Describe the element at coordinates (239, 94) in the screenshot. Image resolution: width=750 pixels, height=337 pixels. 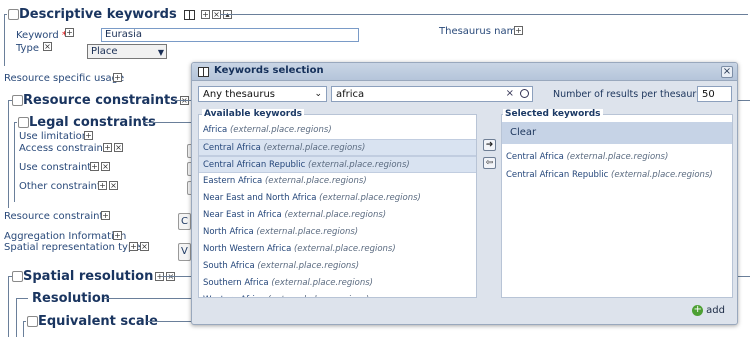
I see `thesaurus-select-value: Any thesaurus` at that location.